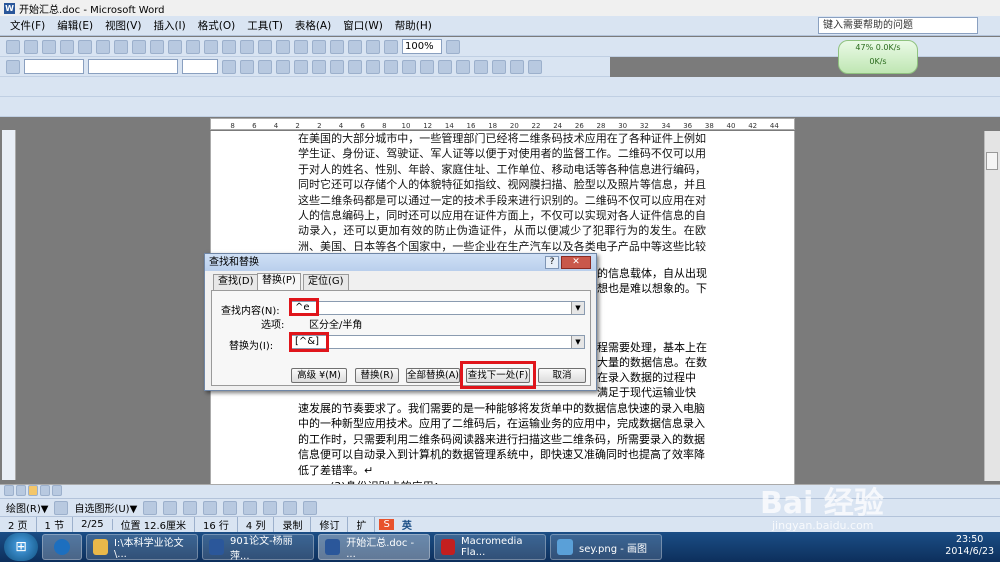 The height and width of the screenshot is (562, 1000). Describe the element at coordinates (250, 507) in the screenshot. I see `wordart-icon` at that location.